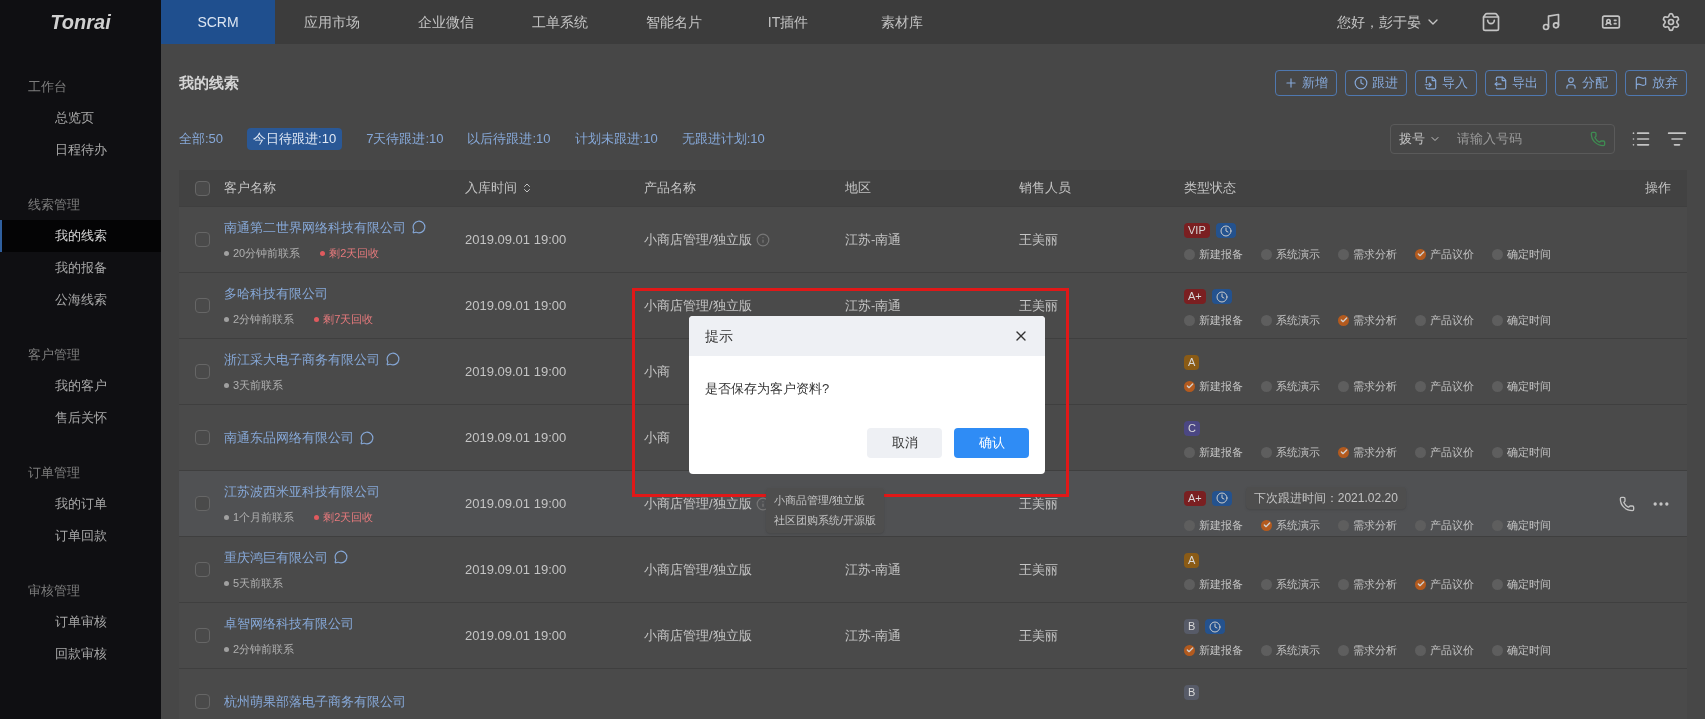 The width and height of the screenshot is (1705, 719). Describe the element at coordinates (1192, 428) in the screenshot. I see `level-tag: C` at that location.